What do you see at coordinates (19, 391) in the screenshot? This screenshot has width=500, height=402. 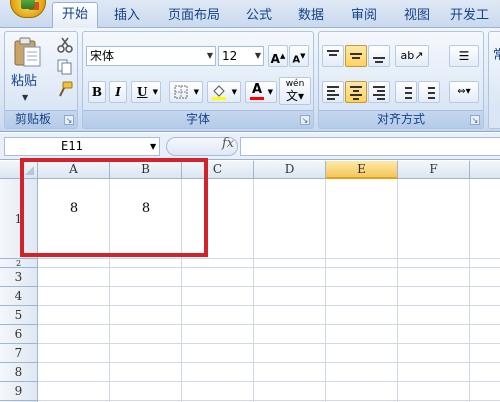 I see `row-header-9: 9` at bounding box center [19, 391].